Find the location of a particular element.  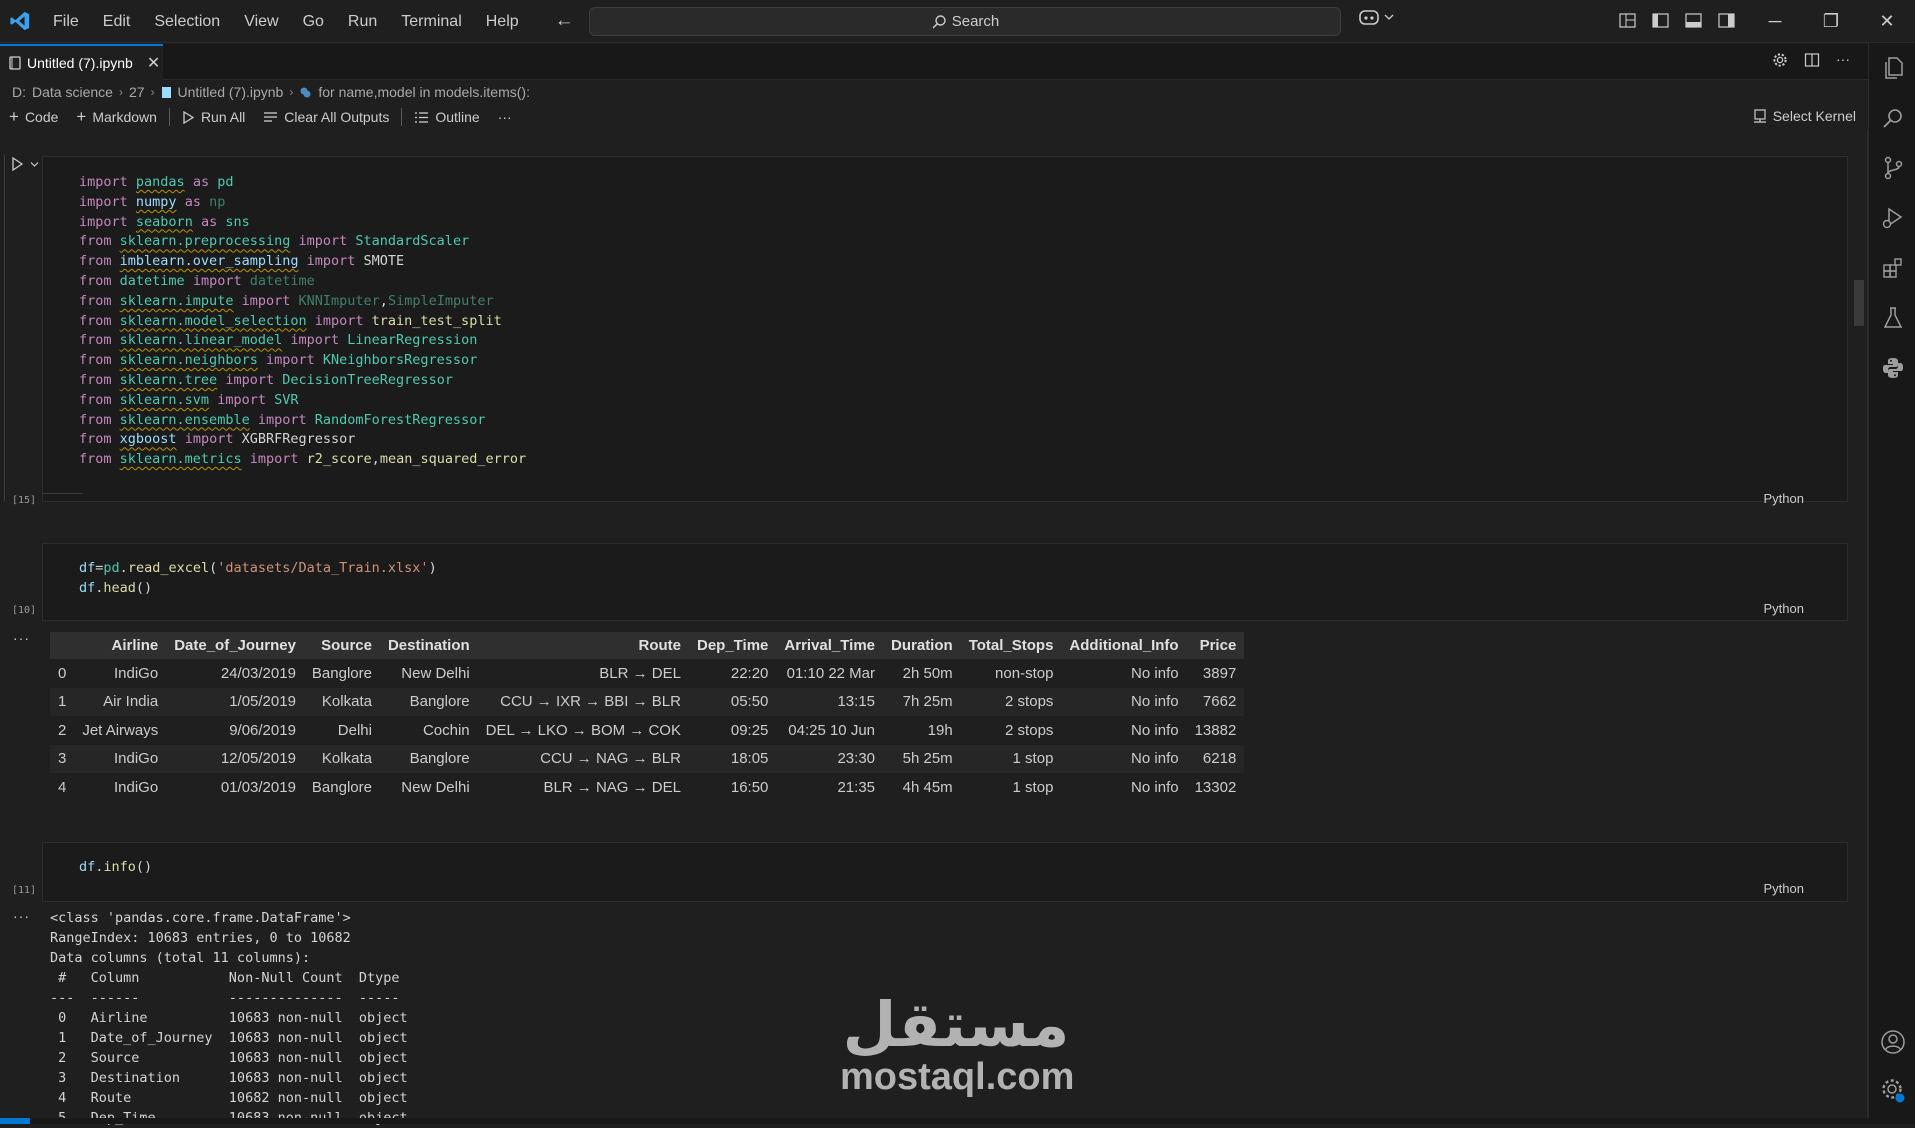

table-cell: 16:50 is located at coordinates (749, 787).